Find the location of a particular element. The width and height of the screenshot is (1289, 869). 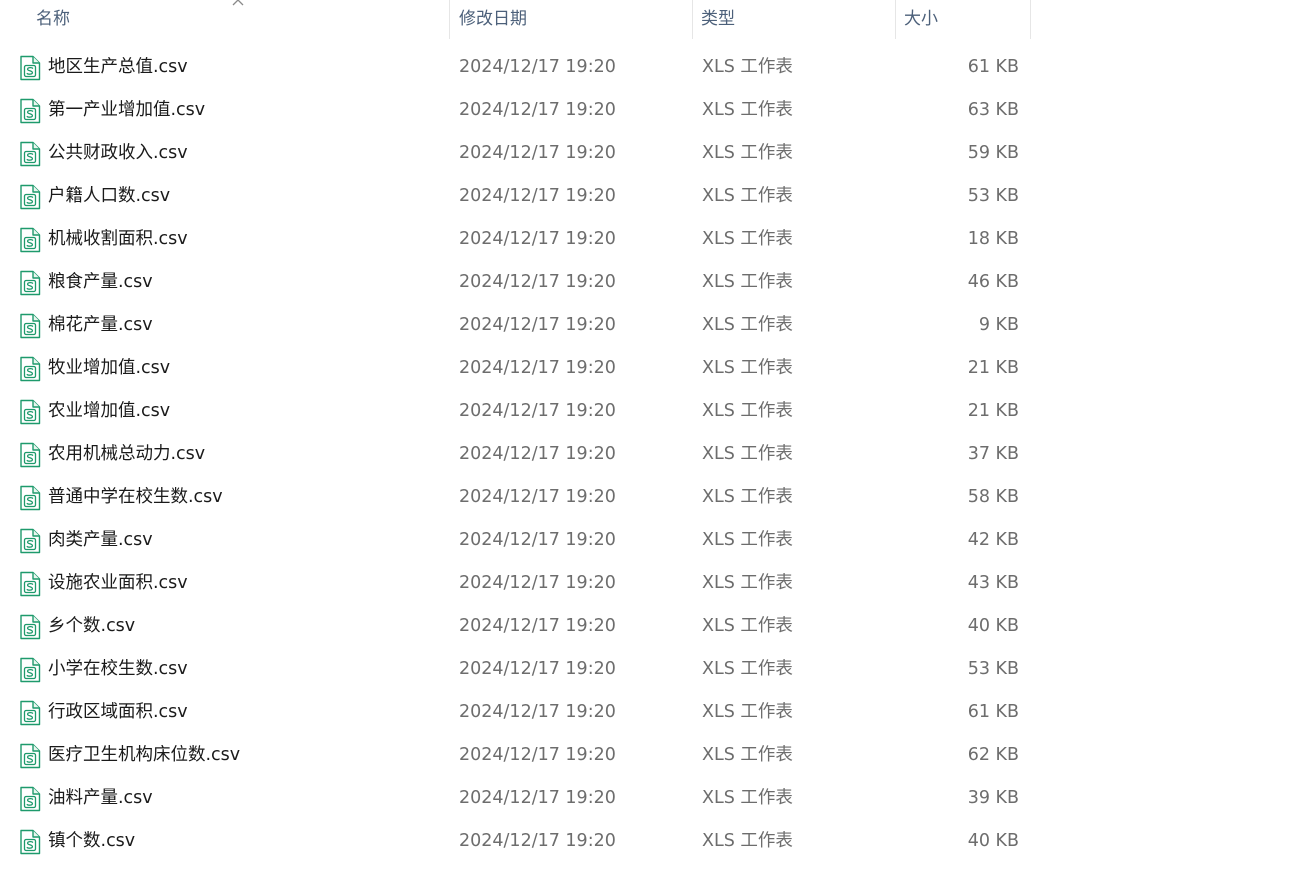

file-name: 机械收割面积.csv is located at coordinates (118, 239).